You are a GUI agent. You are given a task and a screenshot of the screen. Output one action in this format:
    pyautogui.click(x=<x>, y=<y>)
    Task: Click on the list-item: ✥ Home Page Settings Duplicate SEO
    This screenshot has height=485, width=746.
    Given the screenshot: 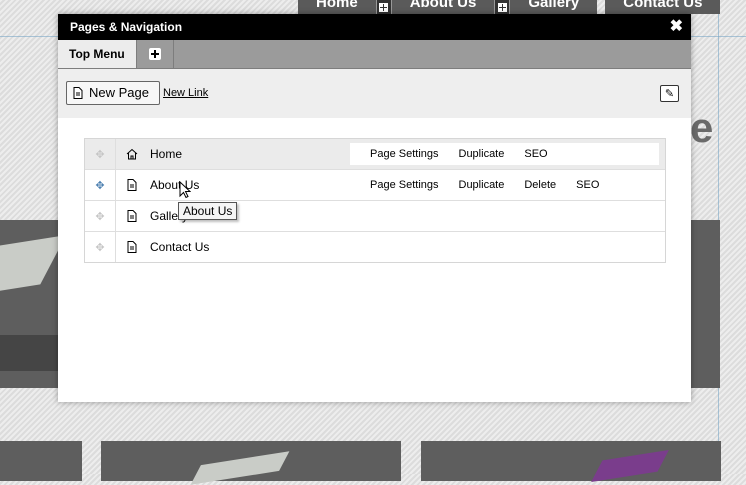 What is the action you would take?
    pyautogui.click(x=375, y=154)
    